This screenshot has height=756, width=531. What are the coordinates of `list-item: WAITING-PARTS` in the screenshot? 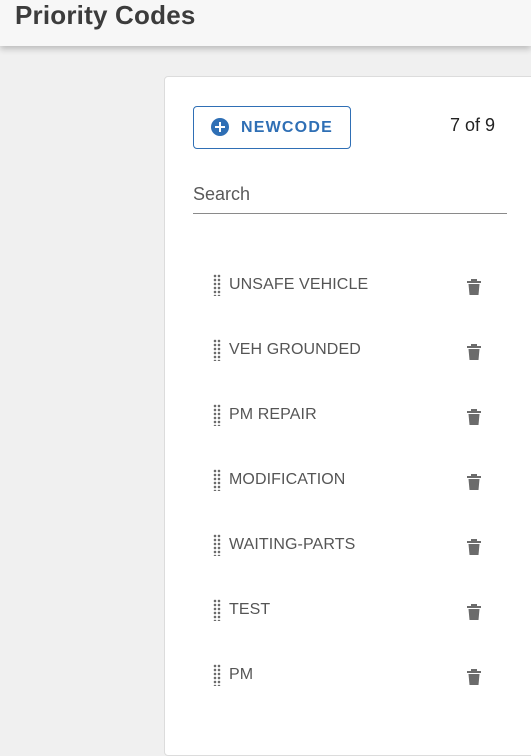 It's located at (355, 544).